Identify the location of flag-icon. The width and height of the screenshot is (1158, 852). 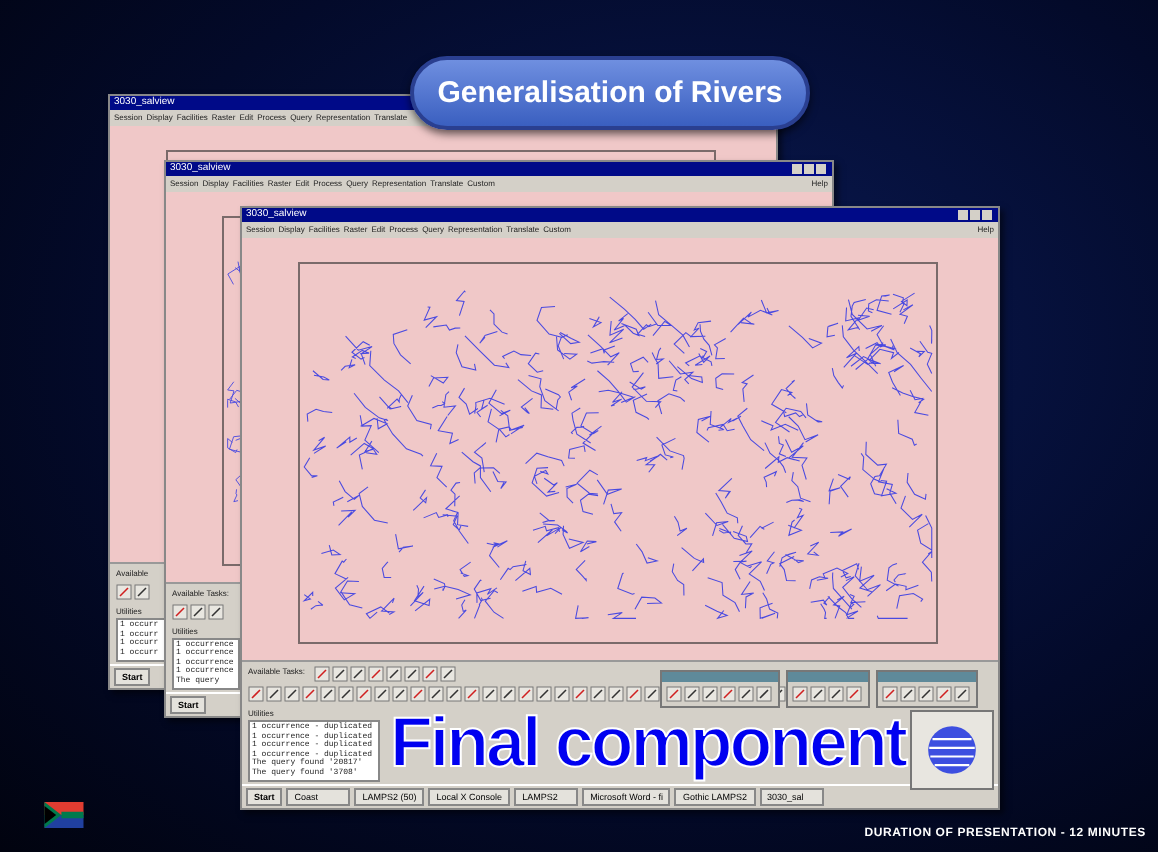
(64, 815).